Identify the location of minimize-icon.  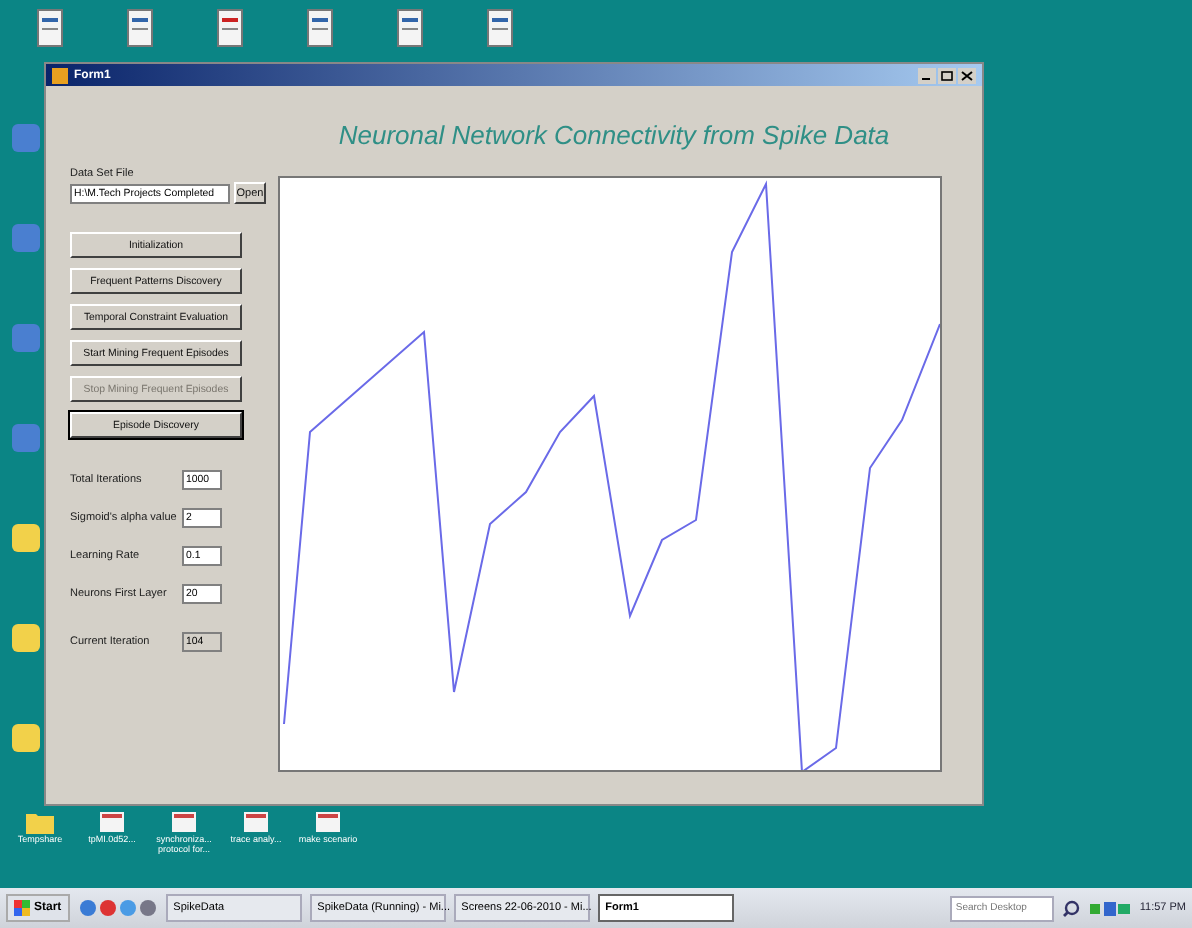
(927, 75).